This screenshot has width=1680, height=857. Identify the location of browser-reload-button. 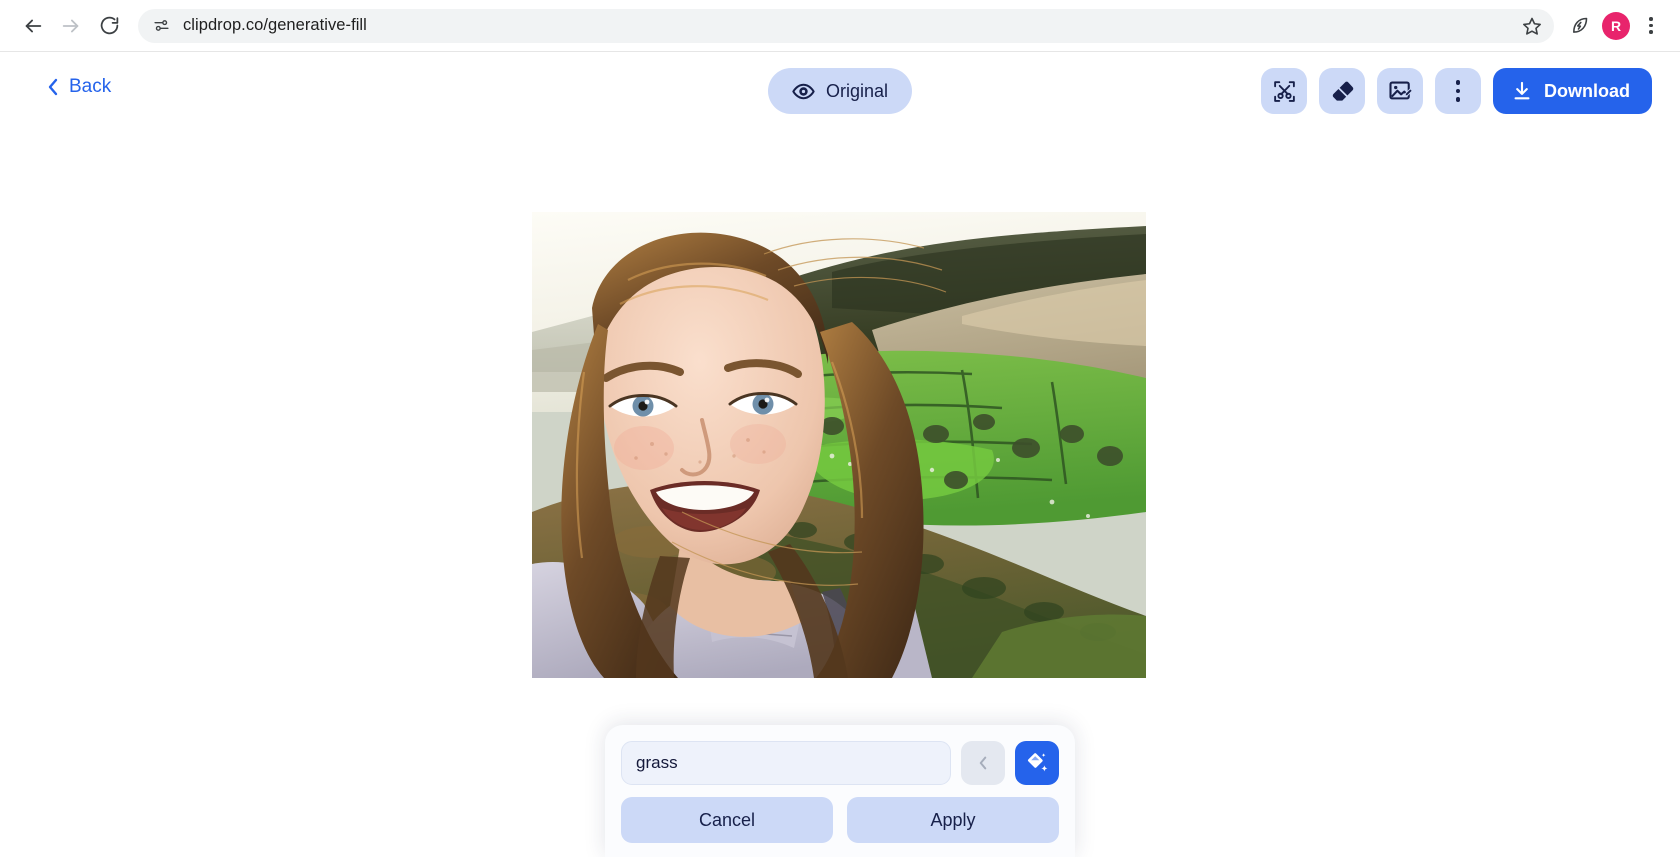
(109, 26).